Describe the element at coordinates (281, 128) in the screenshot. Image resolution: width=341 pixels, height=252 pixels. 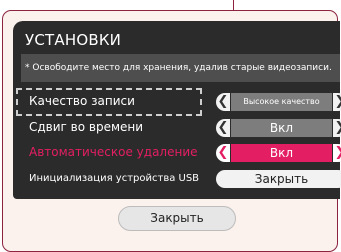
I see `time-shift-value: Вкл` at that location.